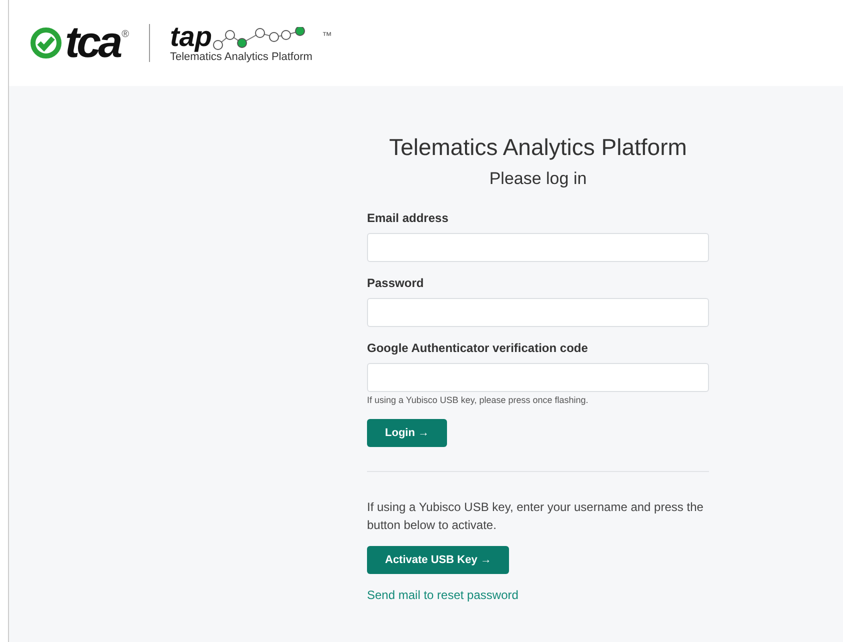  Describe the element at coordinates (407, 218) in the screenshot. I see `field-label: Email address` at that location.